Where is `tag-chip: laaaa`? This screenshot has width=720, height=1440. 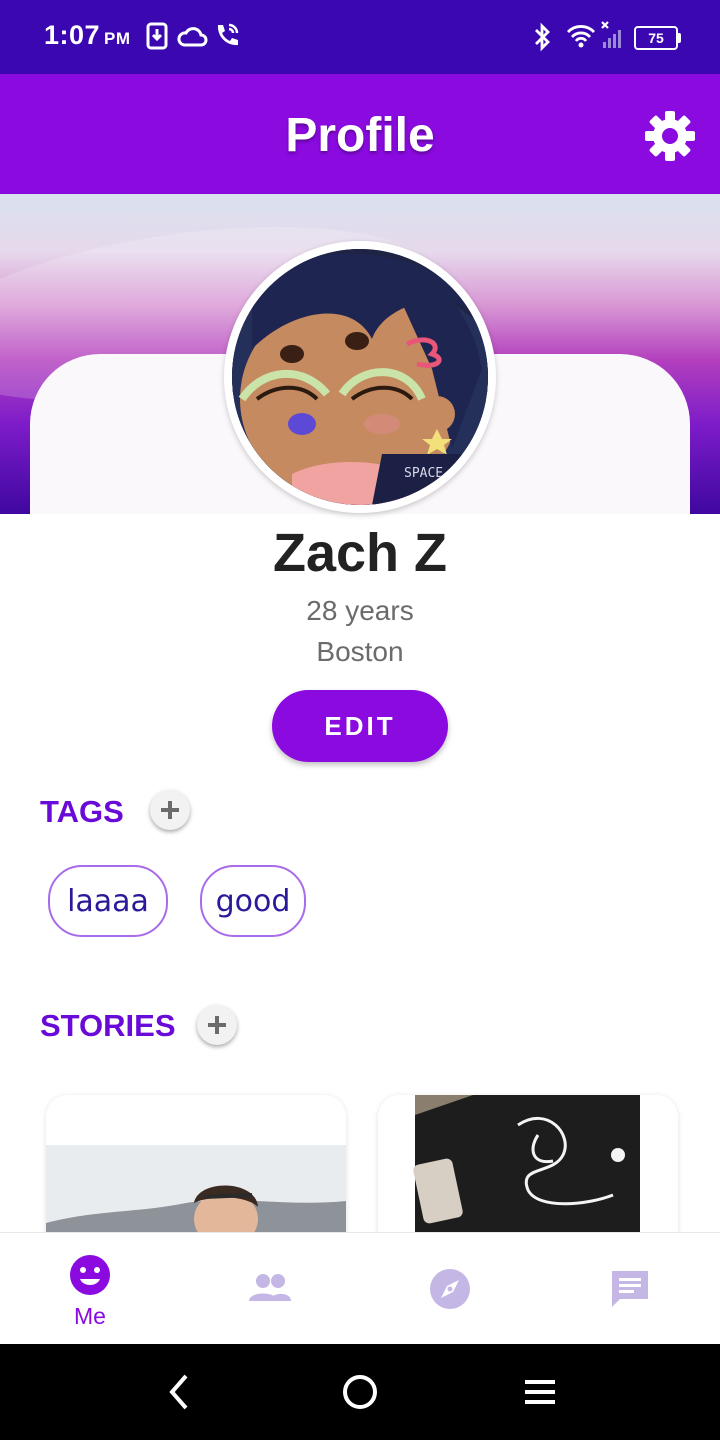 tag-chip: laaaa is located at coordinates (108, 901).